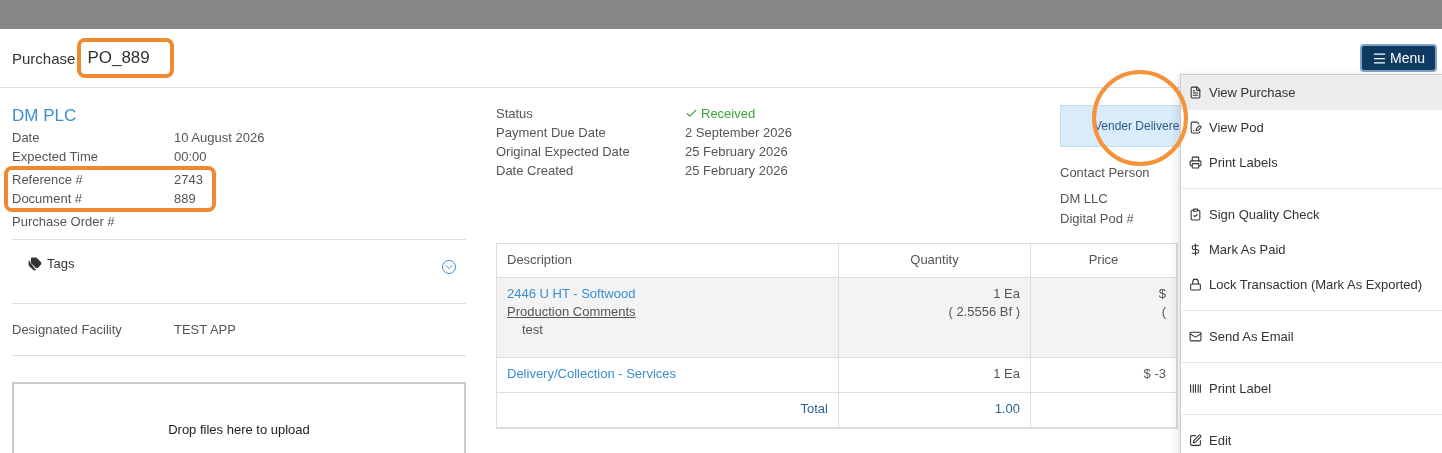 The width and height of the screenshot is (1442, 453). What do you see at coordinates (48, 179) in the screenshot?
I see `field-label: Reference #` at bounding box center [48, 179].